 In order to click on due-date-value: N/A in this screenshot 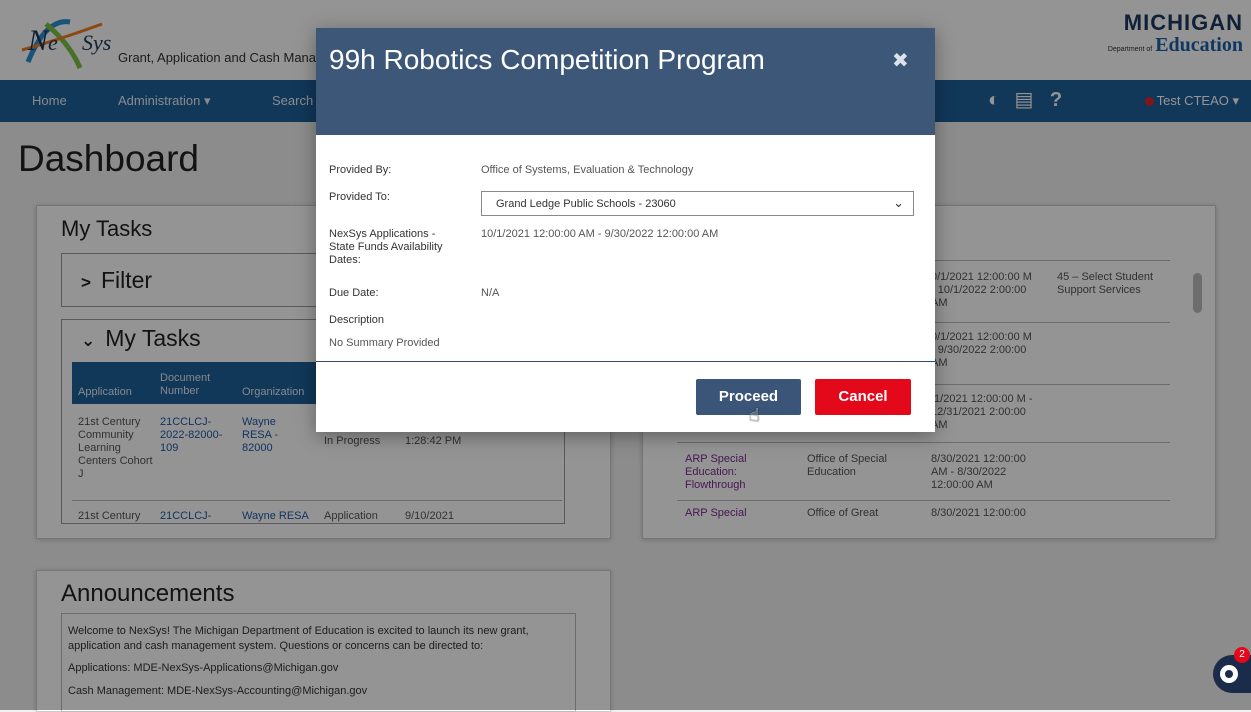, I will do `click(490, 293)`.